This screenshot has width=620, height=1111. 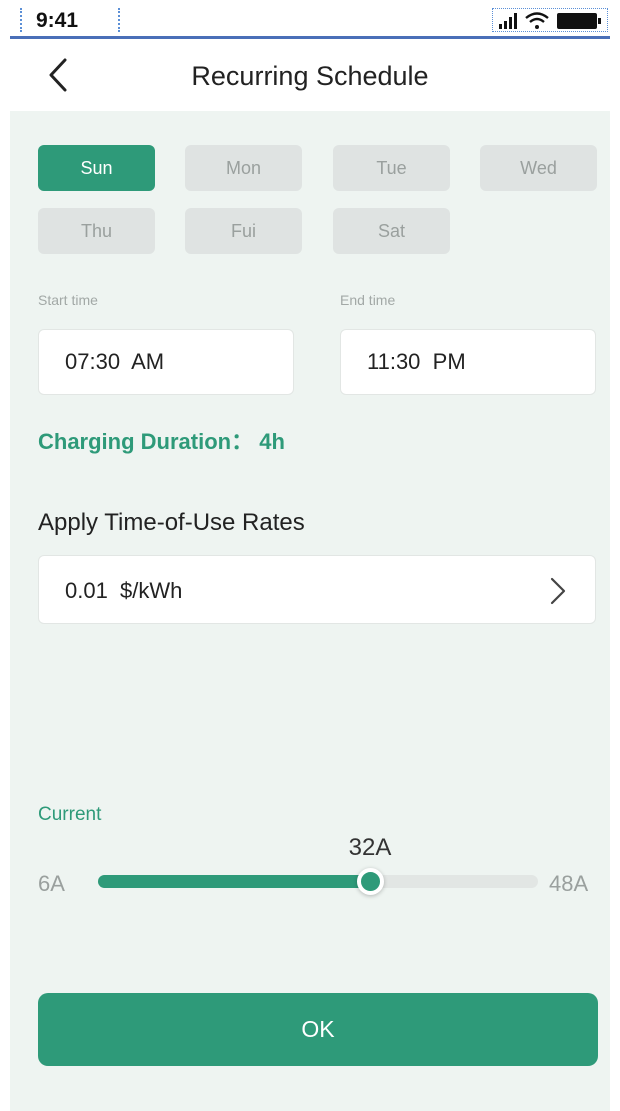 I want to click on current-slider-track, so click(x=318, y=881).